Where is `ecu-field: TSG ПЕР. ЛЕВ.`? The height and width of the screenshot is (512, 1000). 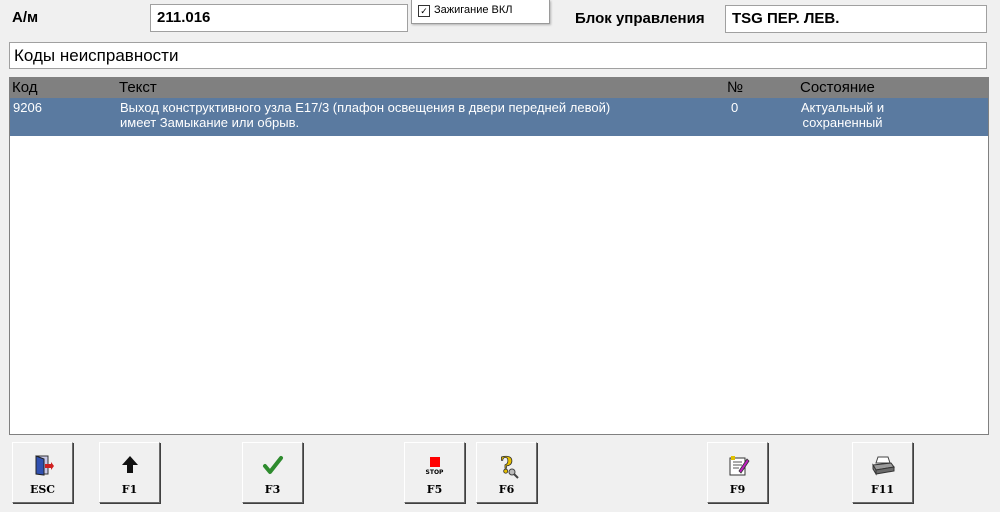
ecu-field: TSG ПЕР. ЛЕВ. is located at coordinates (856, 19).